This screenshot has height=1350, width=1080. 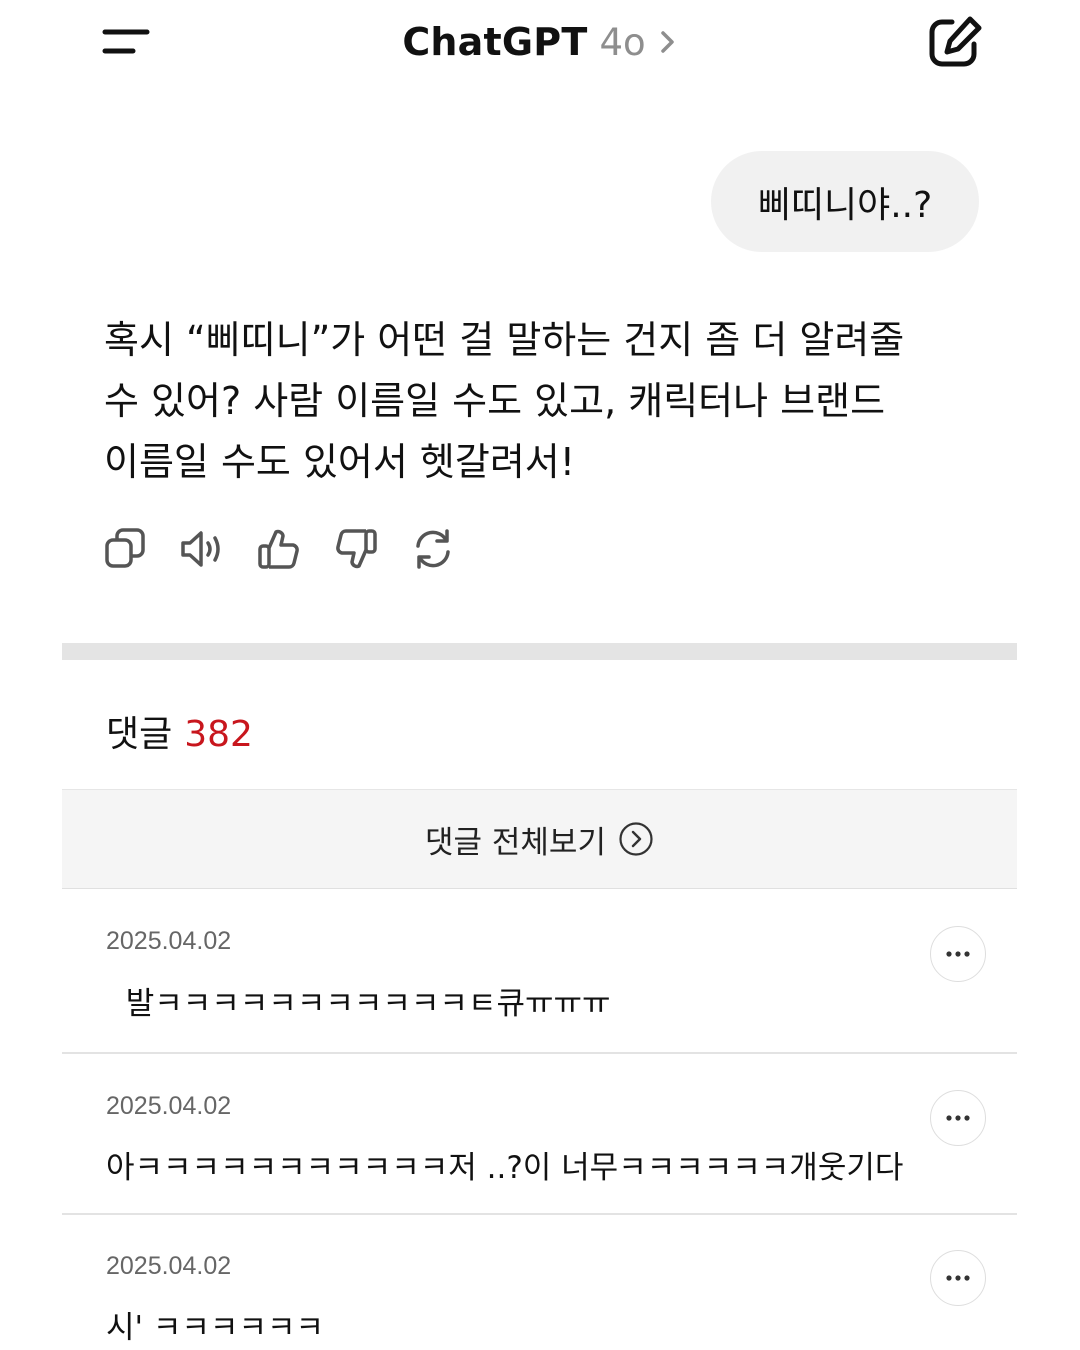 I want to click on chevron-right-circle-icon, so click(x=636, y=839).